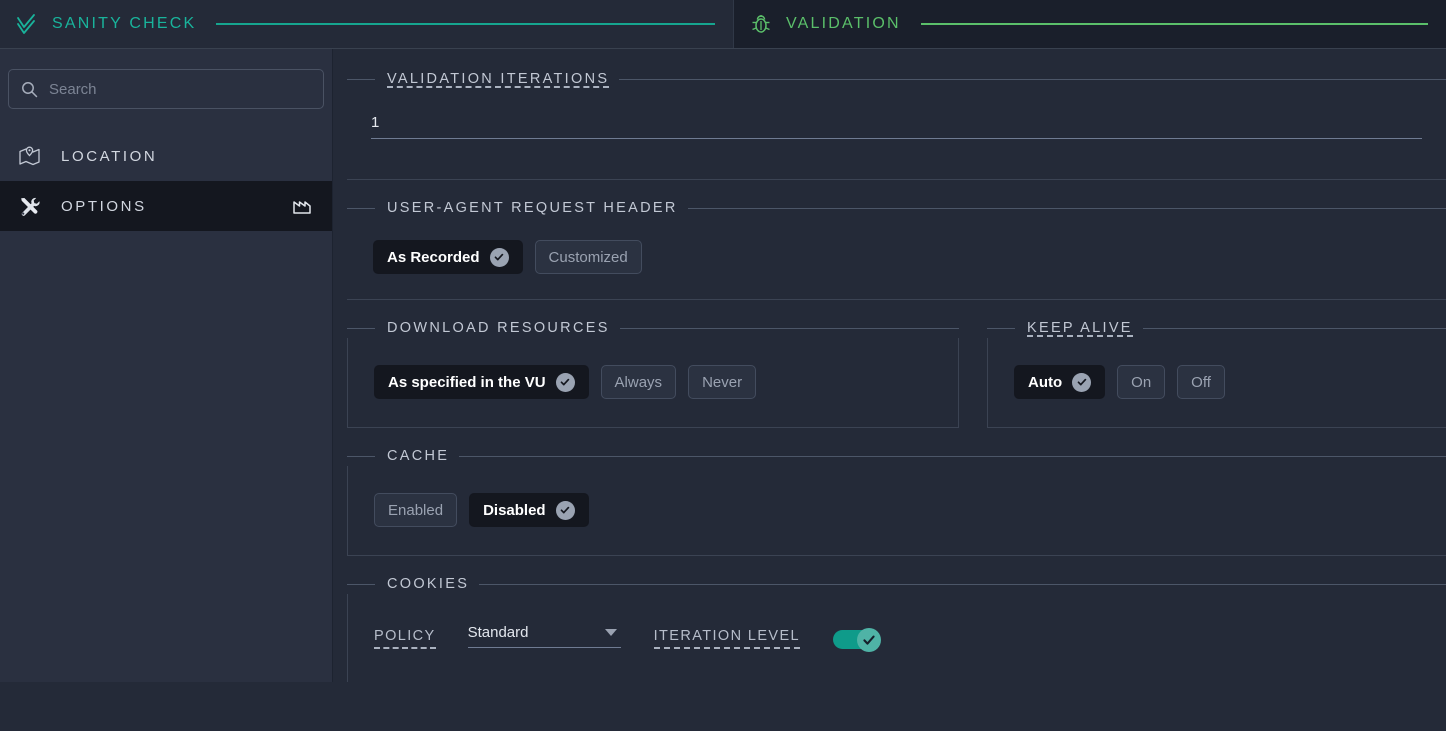  Describe the element at coordinates (302, 206) in the screenshot. I see `factory-icon` at that location.